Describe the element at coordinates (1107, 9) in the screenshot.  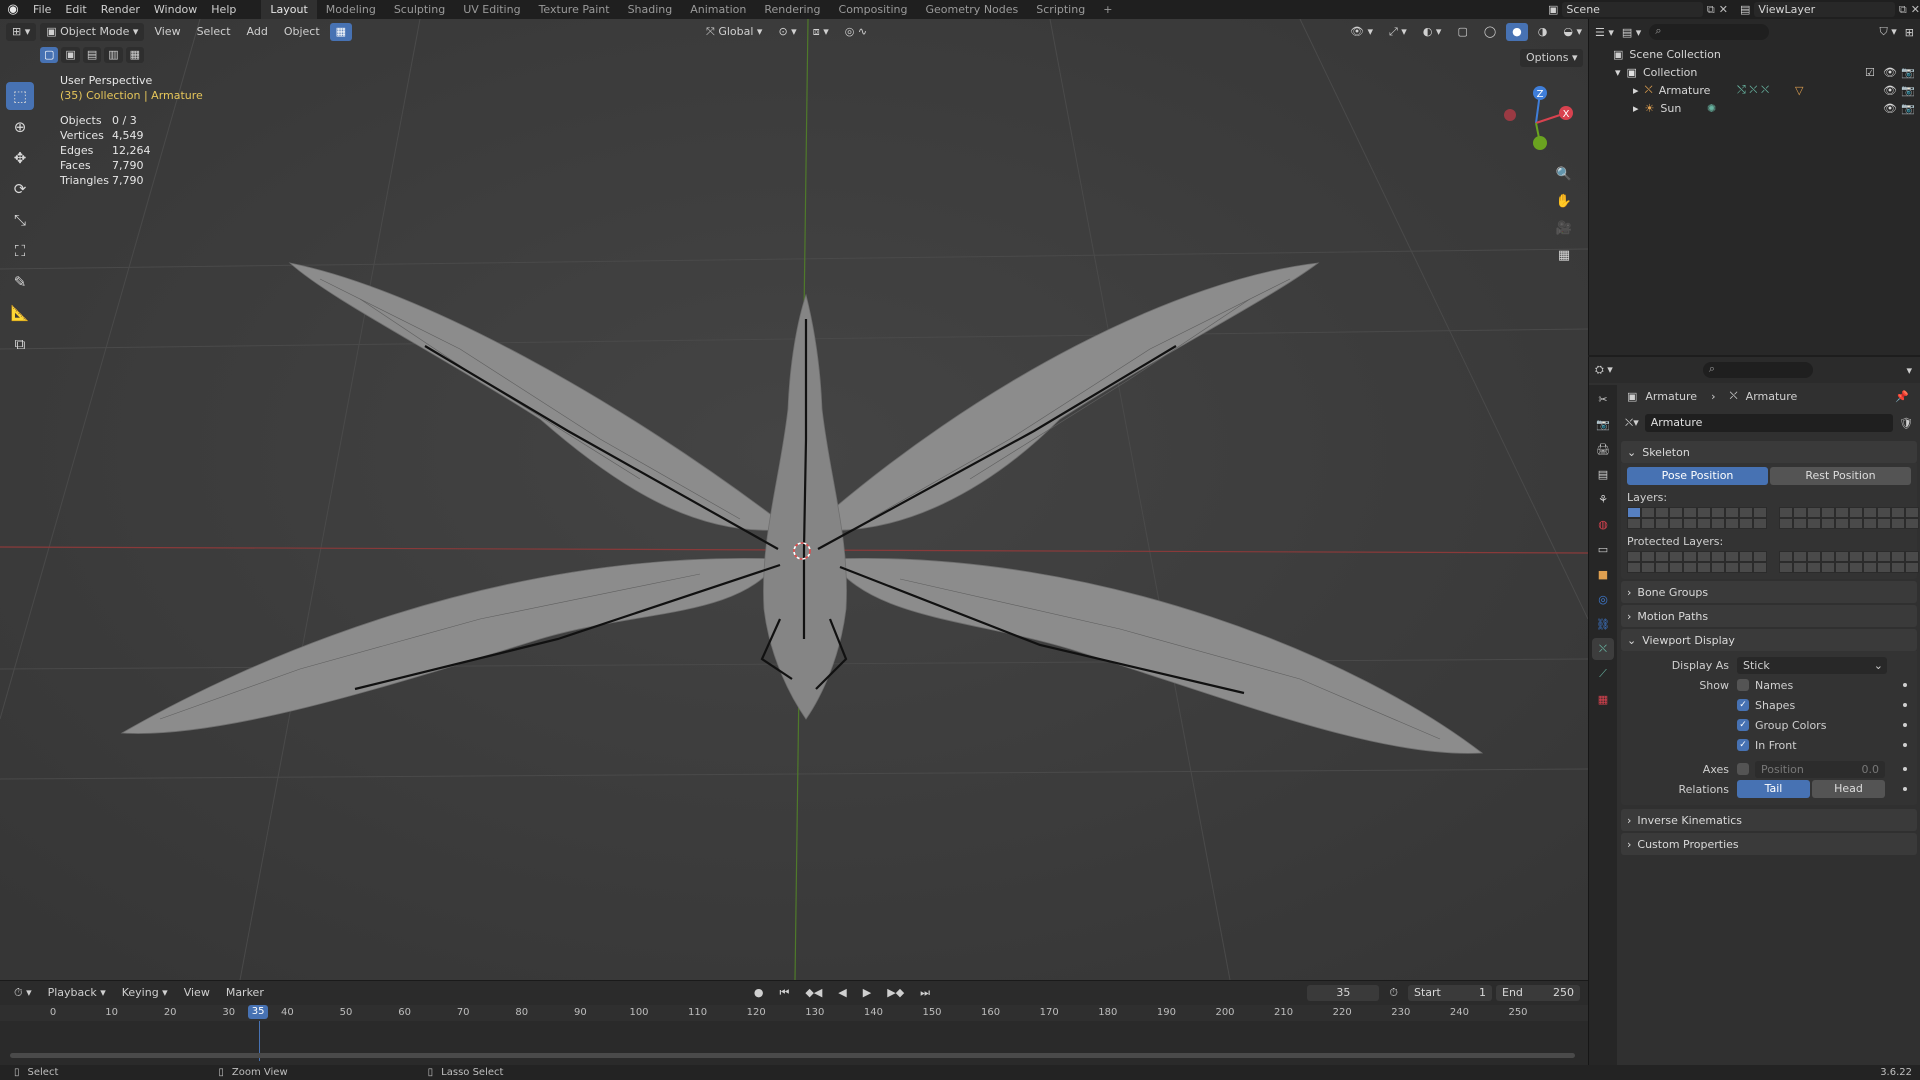
I see `add-workspace-button: +` at that location.